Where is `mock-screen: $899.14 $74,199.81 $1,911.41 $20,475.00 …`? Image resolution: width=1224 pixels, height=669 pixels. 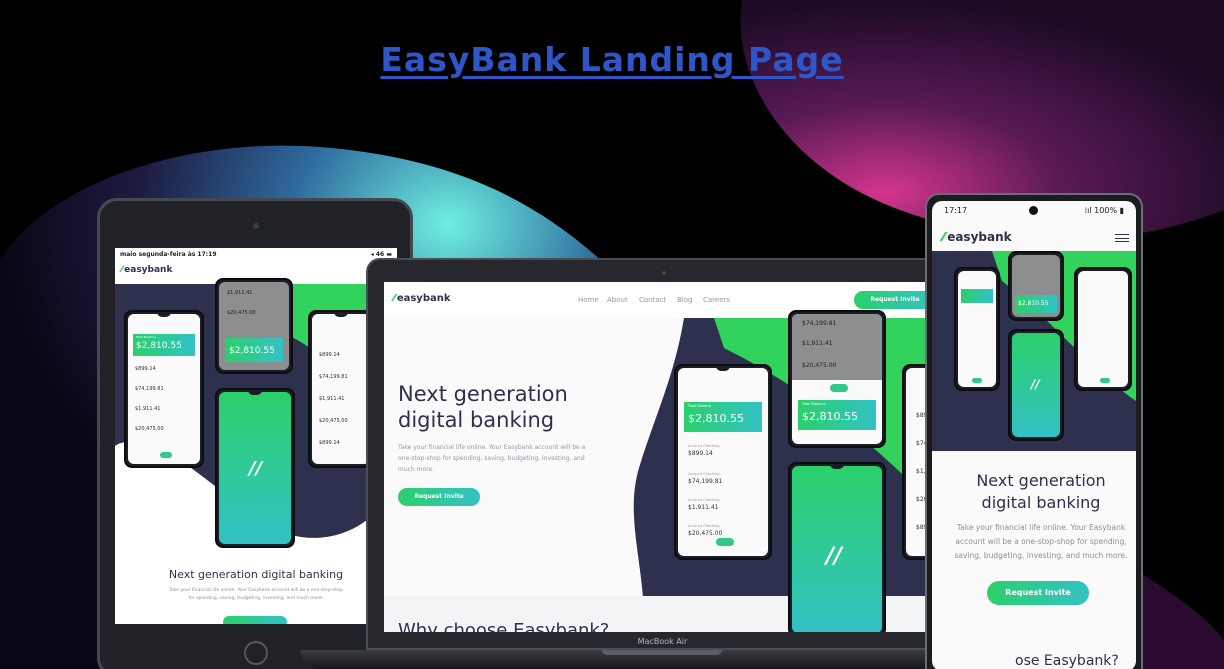 mock-screen: $899.14 $74,199.81 $1,911.41 $20,475.00 … is located at coordinates (341, 389).